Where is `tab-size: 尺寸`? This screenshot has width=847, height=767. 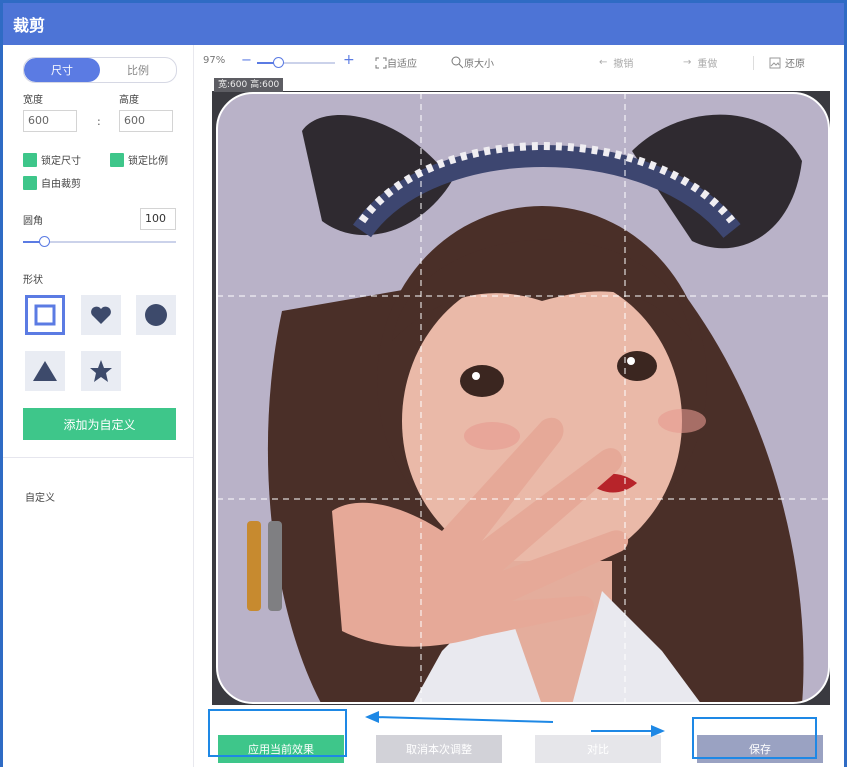
tab-size: 尺寸 is located at coordinates (62, 70).